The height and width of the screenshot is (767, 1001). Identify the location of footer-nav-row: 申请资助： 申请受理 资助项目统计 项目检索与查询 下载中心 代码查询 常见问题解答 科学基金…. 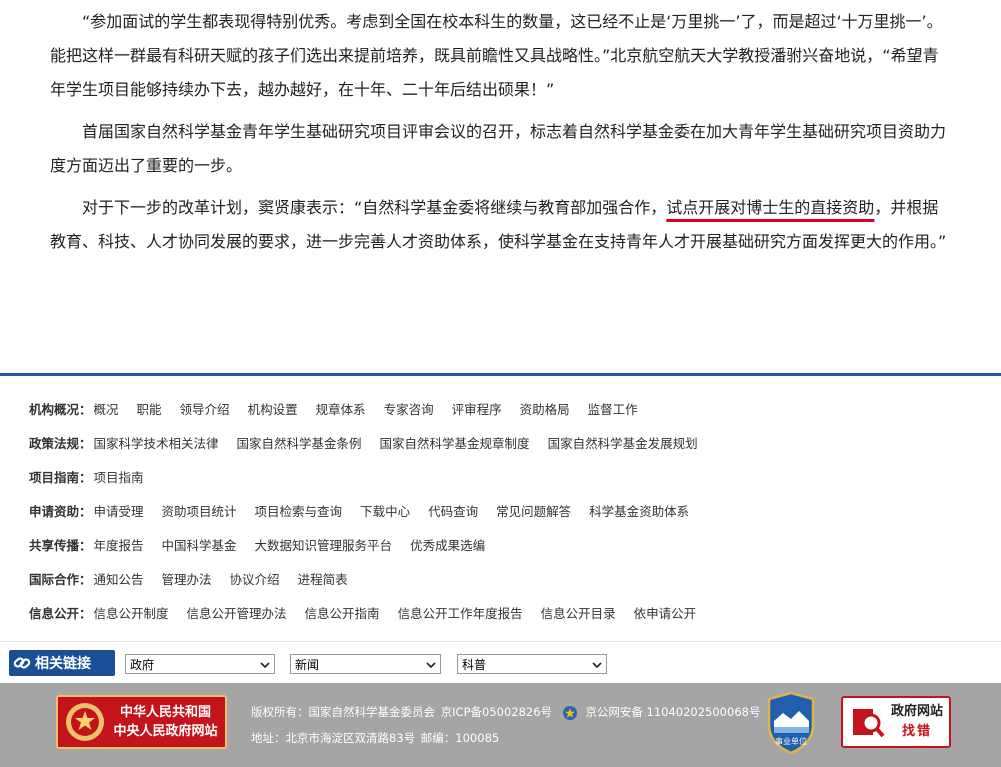
(368, 510).